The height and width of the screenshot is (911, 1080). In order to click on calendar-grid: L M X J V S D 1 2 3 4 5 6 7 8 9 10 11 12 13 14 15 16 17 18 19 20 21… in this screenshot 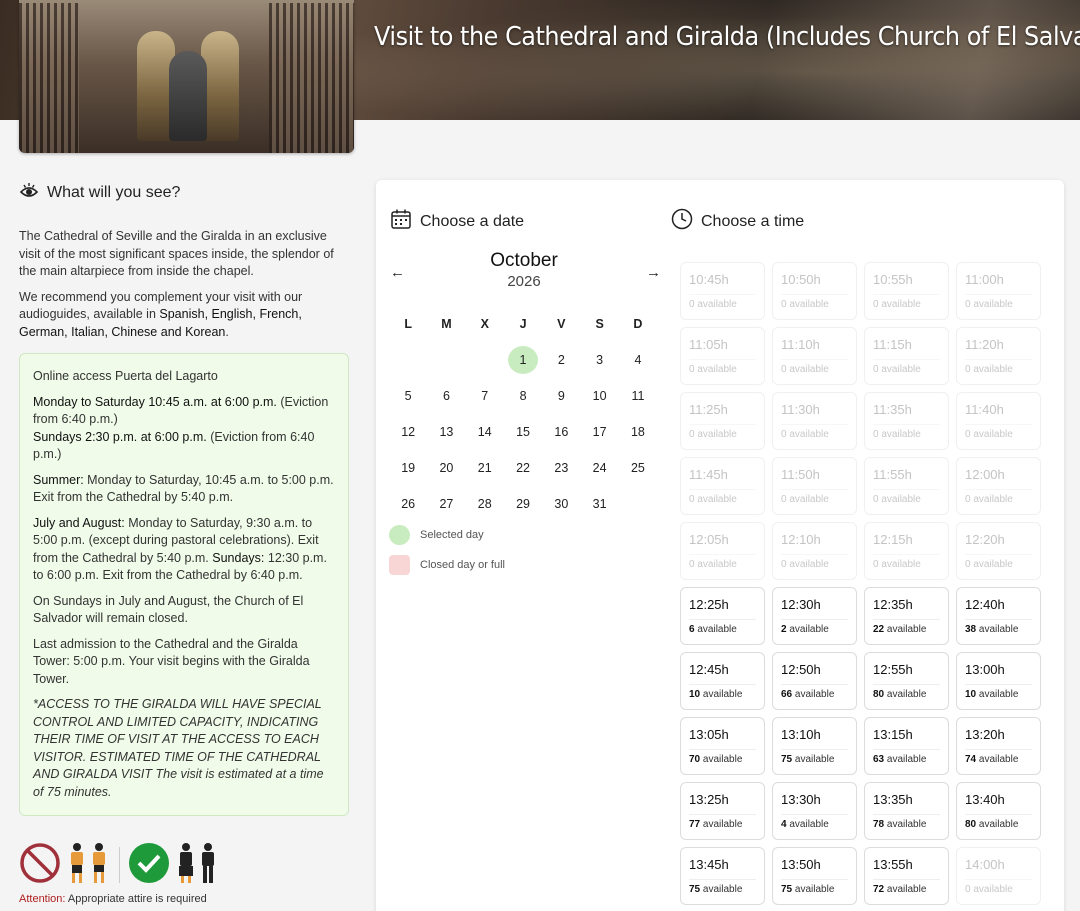, I will do `click(523, 414)`.